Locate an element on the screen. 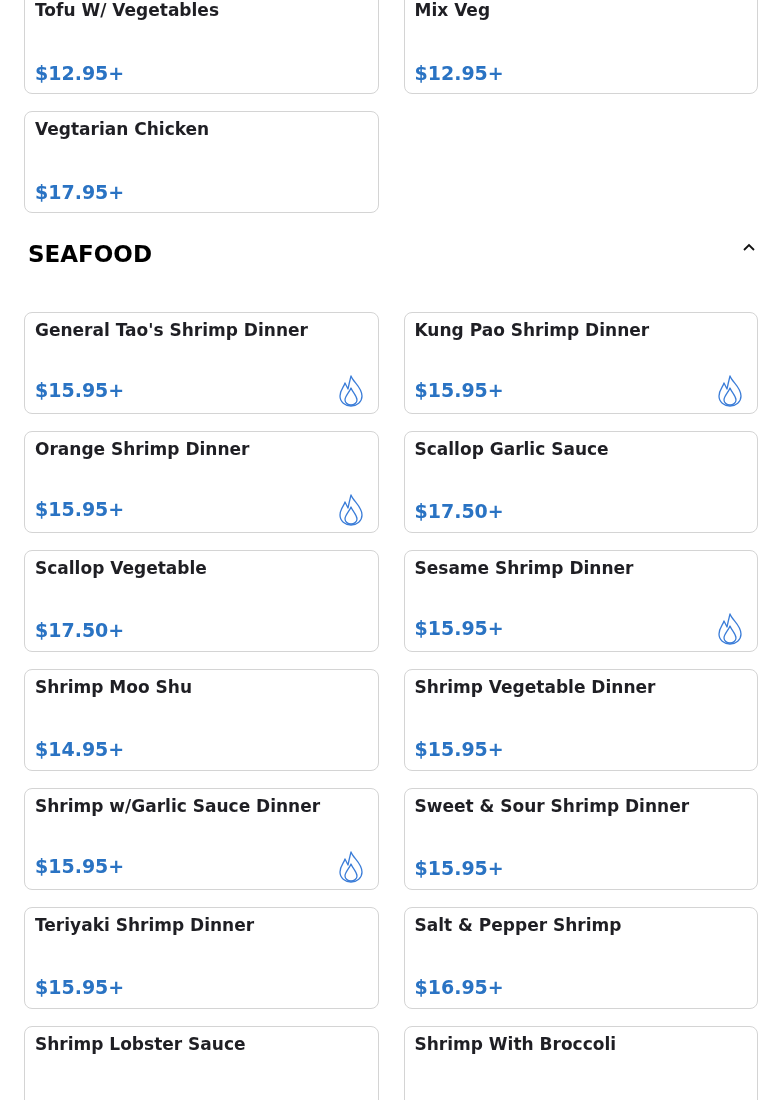 This screenshot has height=1100, width=782. menu-item-card: Shrimp With Broccoli is located at coordinates (580, 1062).